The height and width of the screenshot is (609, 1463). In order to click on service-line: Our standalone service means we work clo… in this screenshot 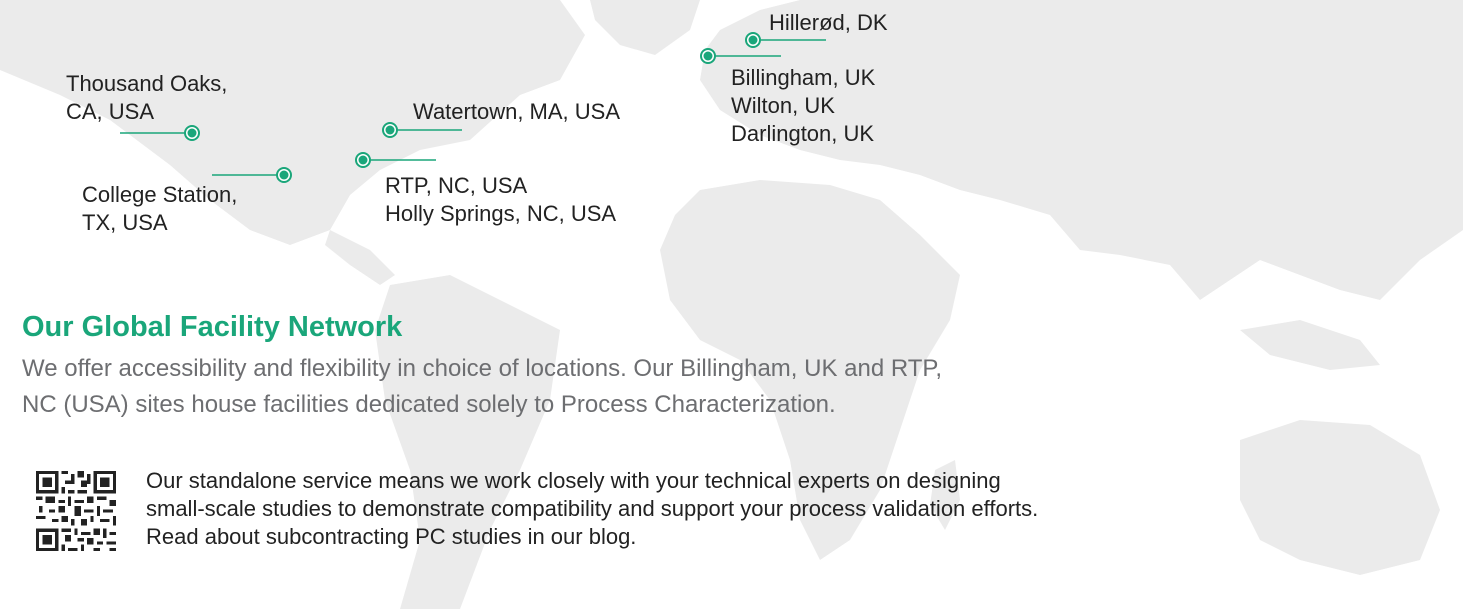, I will do `click(573, 480)`.